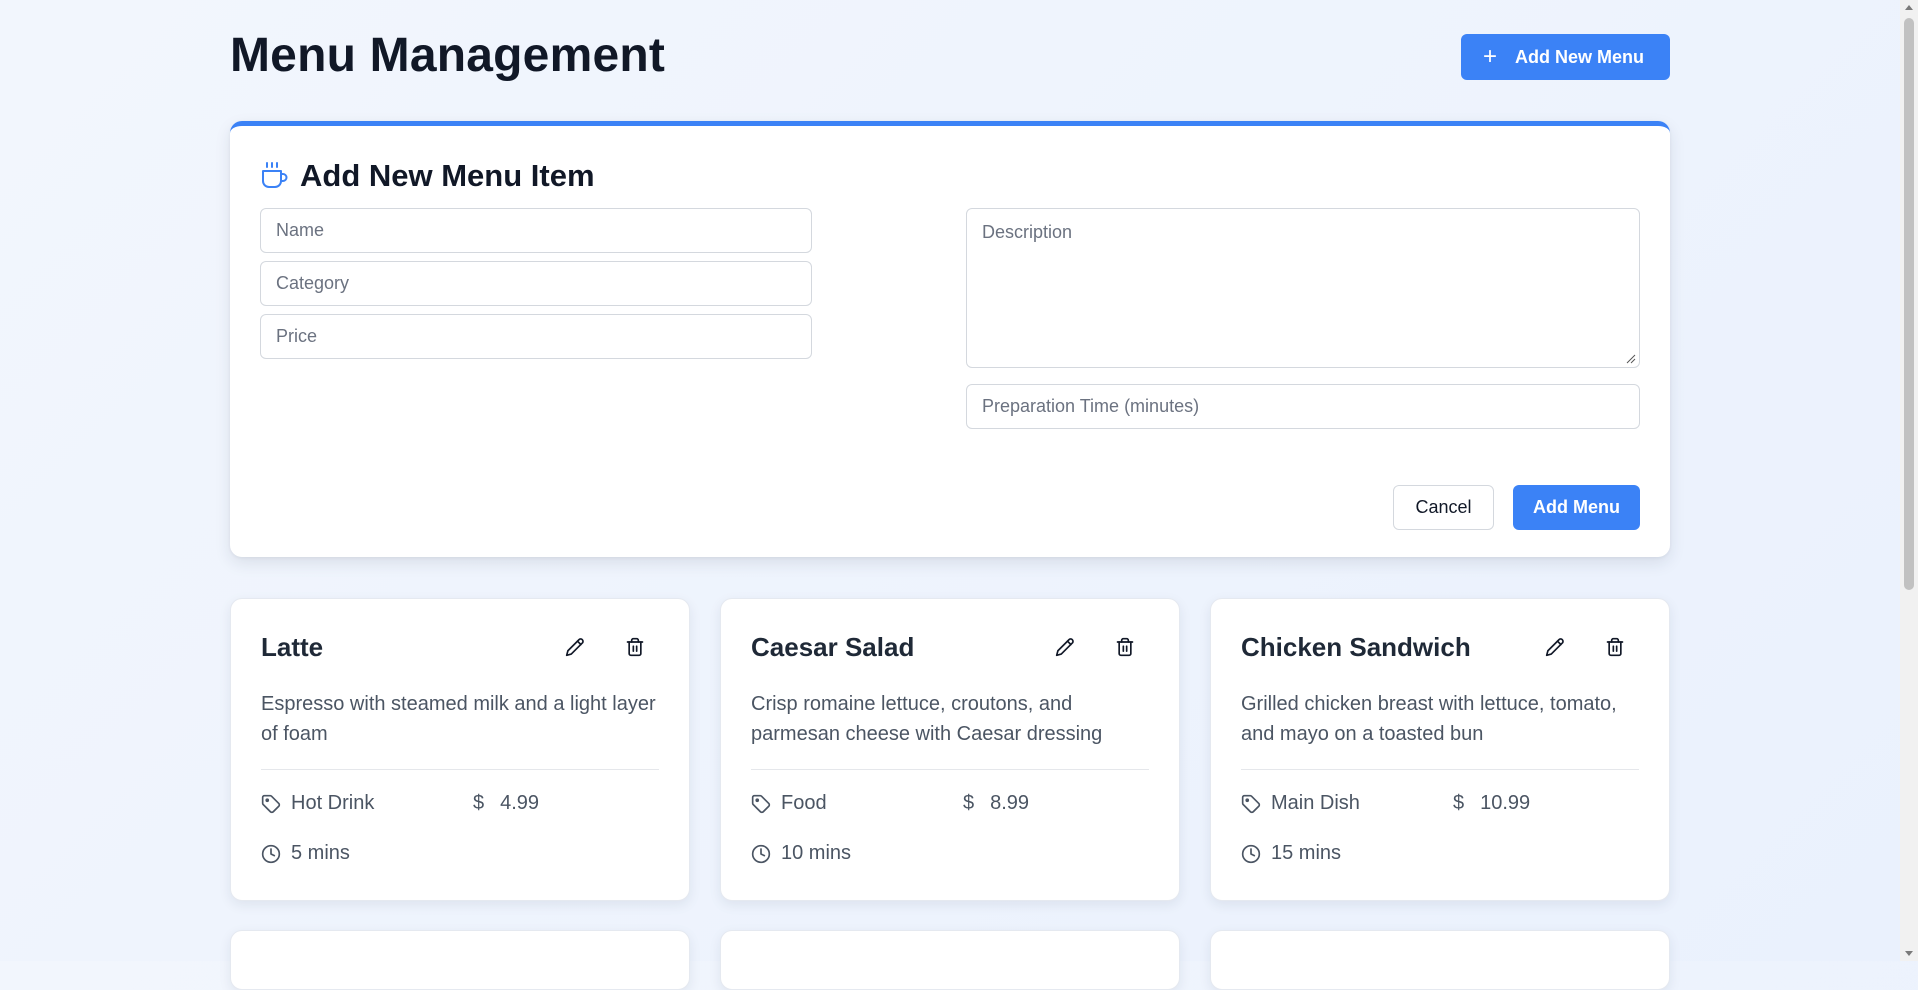  I want to click on menu-card-title: Chicken Sandwich, so click(1356, 647).